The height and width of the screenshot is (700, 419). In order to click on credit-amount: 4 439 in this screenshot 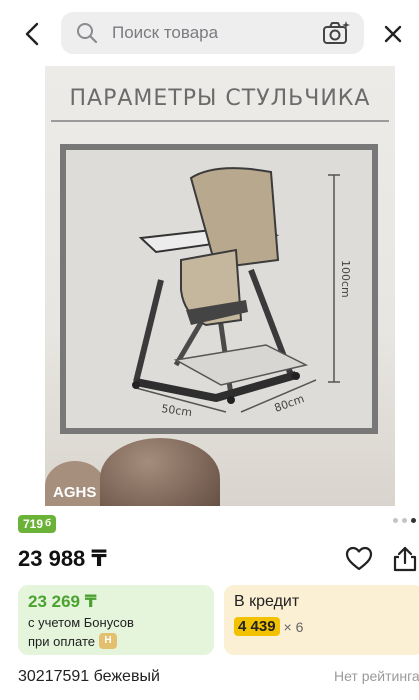, I will do `click(257, 626)`.